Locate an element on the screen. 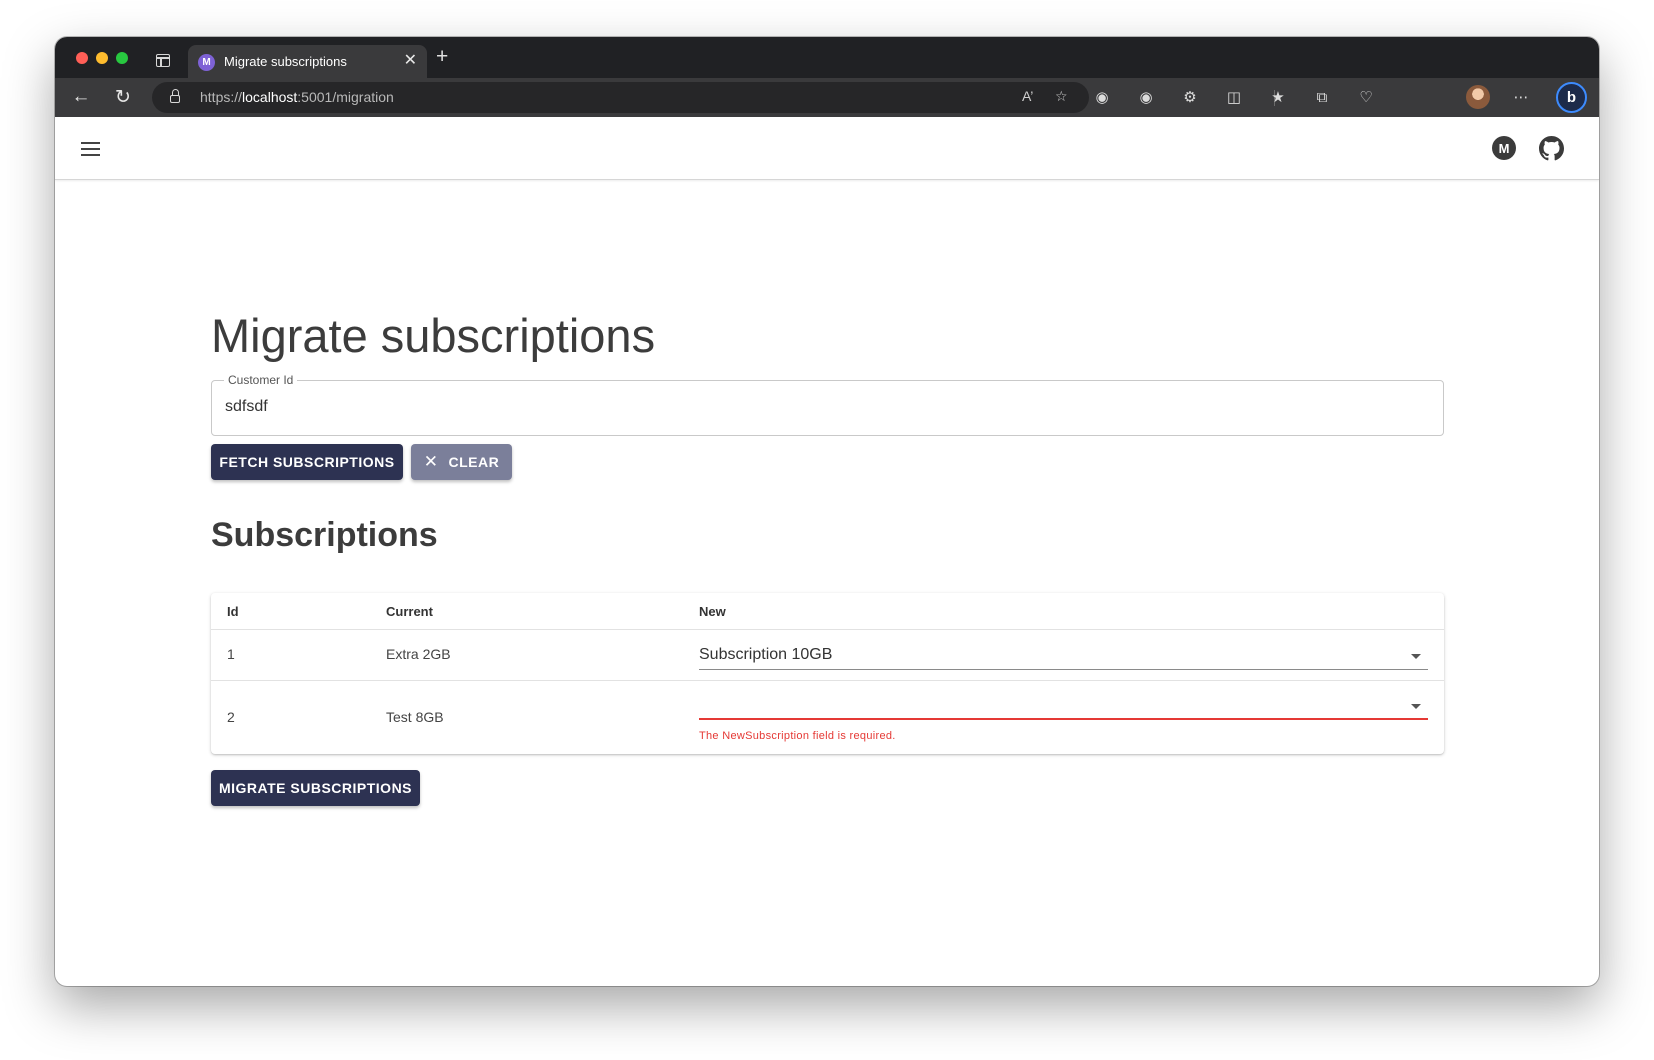 The height and width of the screenshot is (1060, 1654). select-underline is located at coordinates (1063, 669).